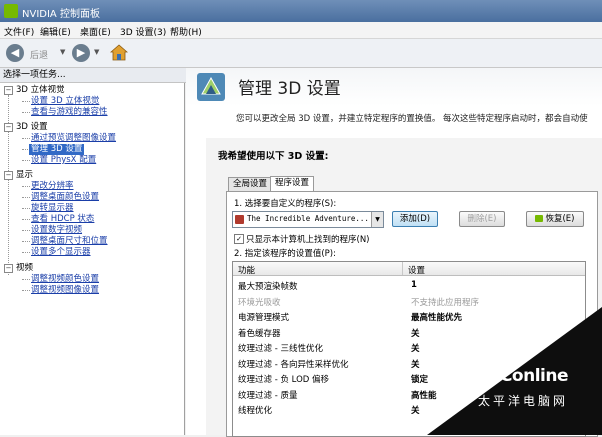 This screenshot has height=437, width=602. What do you see at coordinates (19, 31) in the screenshot?
I see `menu-file: 文件(F)` at bounding box center [19, 31].